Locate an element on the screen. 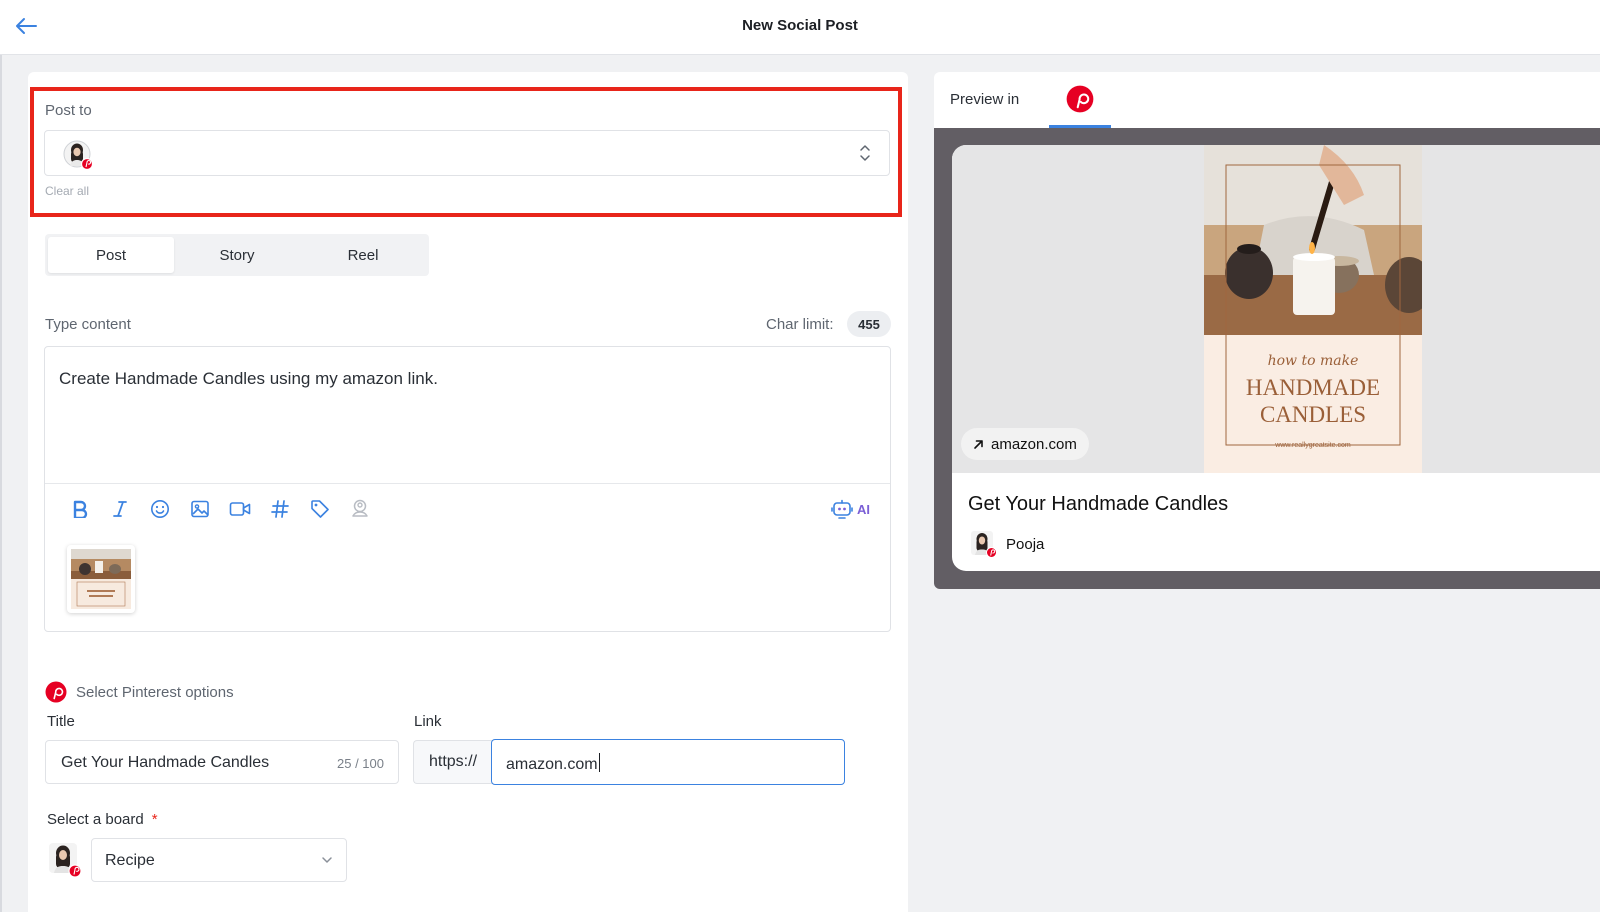 The height and width of the screenshot is (912, 1600). text-caret is located at coordinates (599, 762).